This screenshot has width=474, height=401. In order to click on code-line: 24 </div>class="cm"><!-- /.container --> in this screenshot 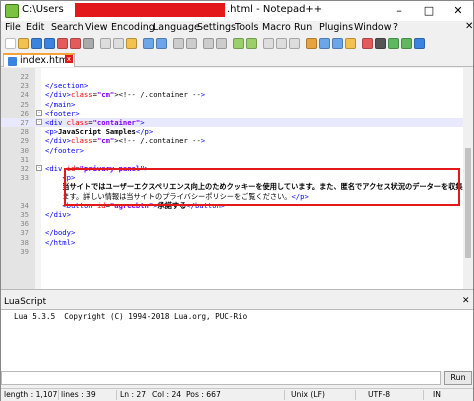, I will do `click(232, 94)`.